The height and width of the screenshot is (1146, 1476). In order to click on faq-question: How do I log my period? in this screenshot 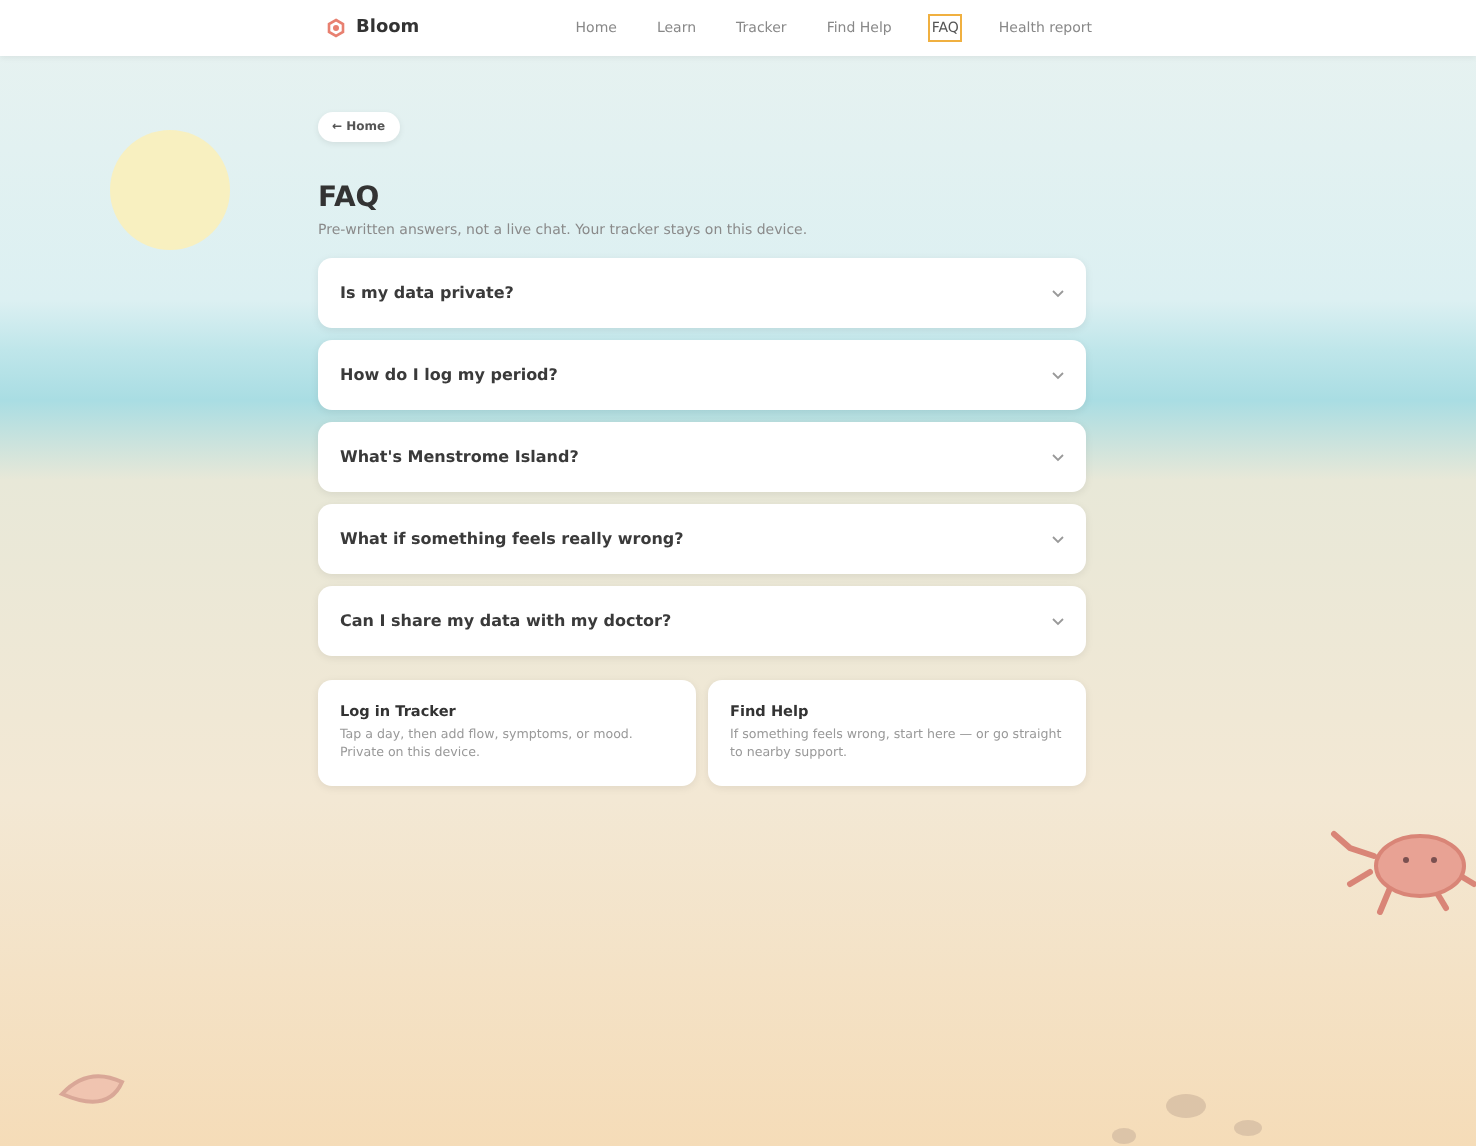, I will do `click(702, 375)`.